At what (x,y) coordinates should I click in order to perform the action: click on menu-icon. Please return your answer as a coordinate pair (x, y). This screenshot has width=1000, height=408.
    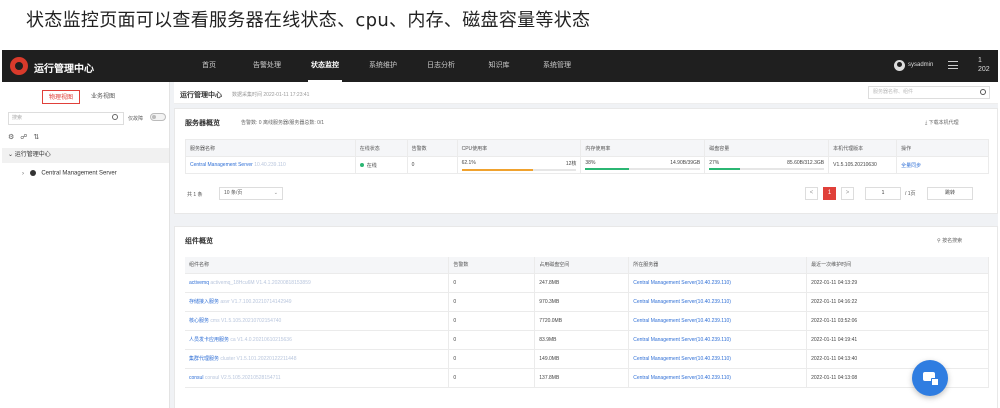
    Looking at the image, I should click on (953, 65).